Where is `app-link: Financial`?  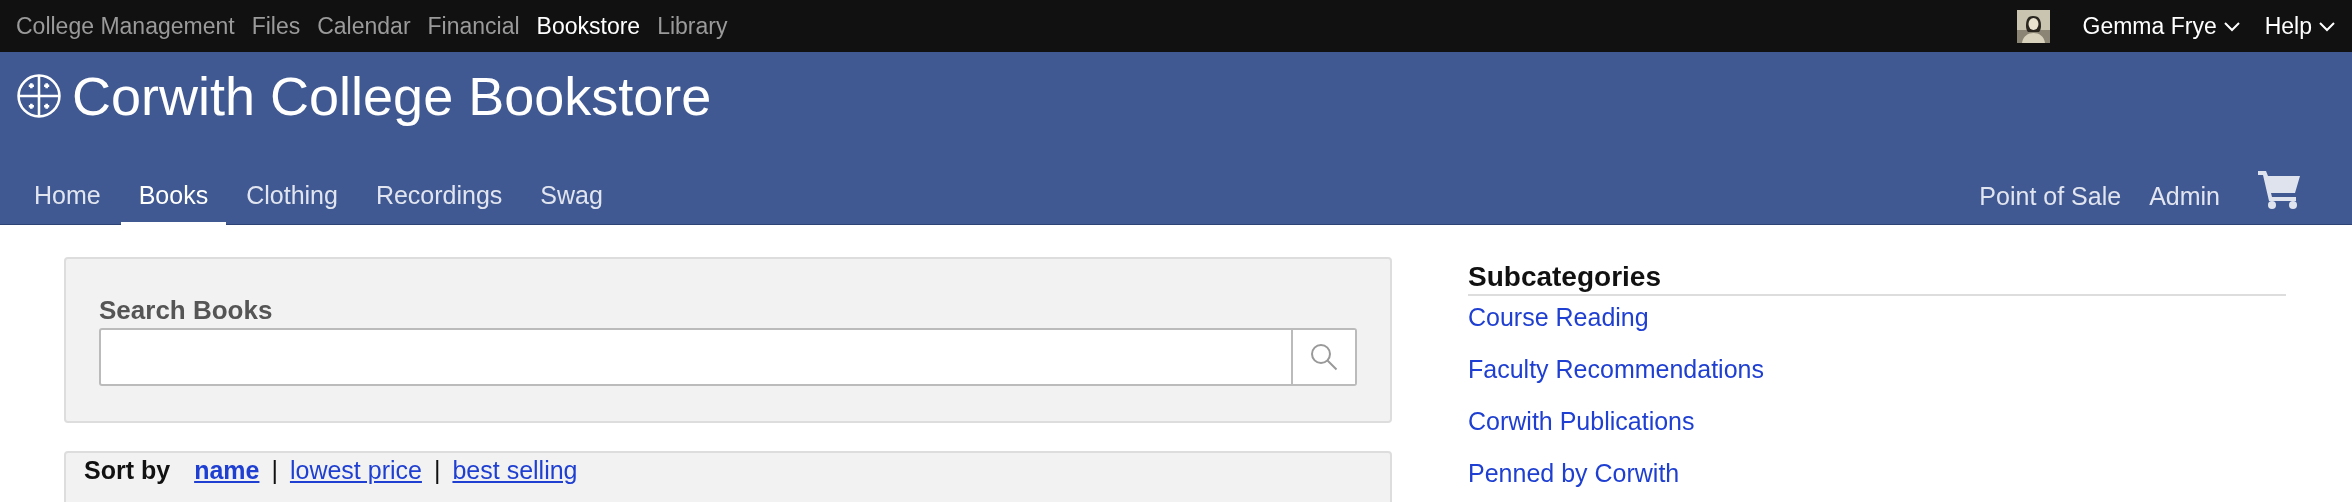 app-link: Financial is located at coordinates (473, 26).